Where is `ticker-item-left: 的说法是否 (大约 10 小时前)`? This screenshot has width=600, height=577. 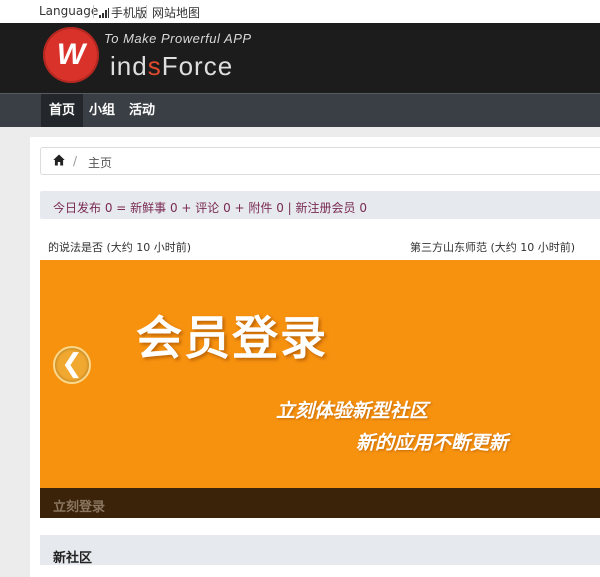
ticker-item-left: 的说法是否 (大约 10 小时前) is located at coordinates (119, 247).